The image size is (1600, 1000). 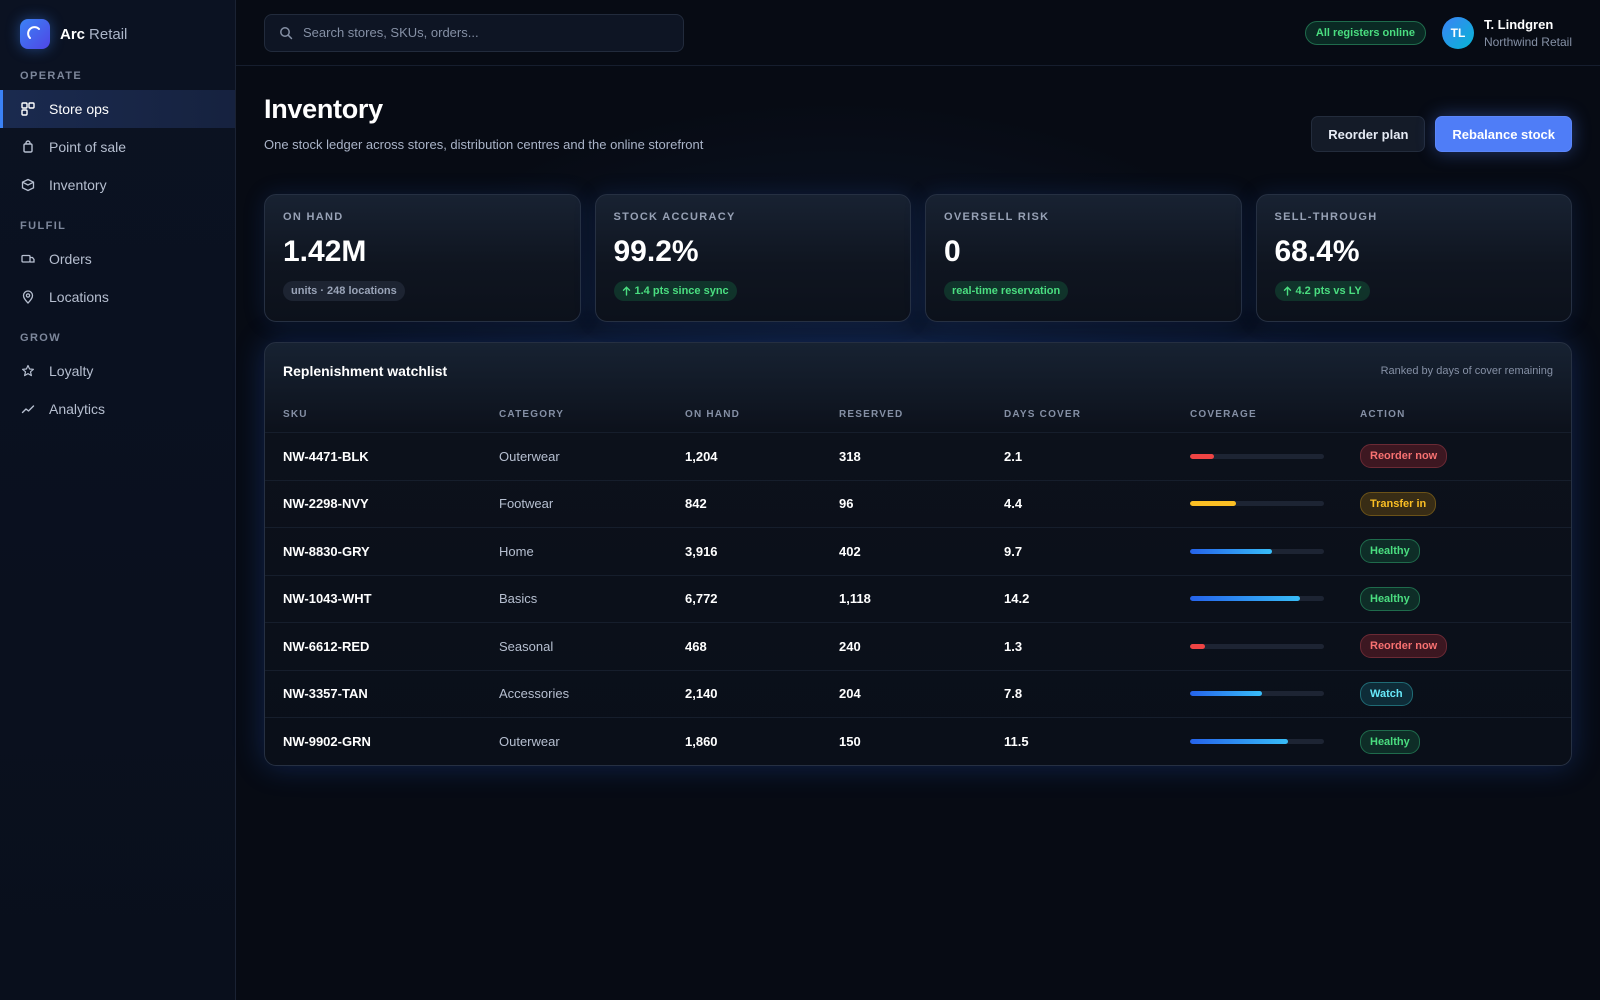 I want to click on register-status-badge: All registers online, so click(x=1365, y=33).